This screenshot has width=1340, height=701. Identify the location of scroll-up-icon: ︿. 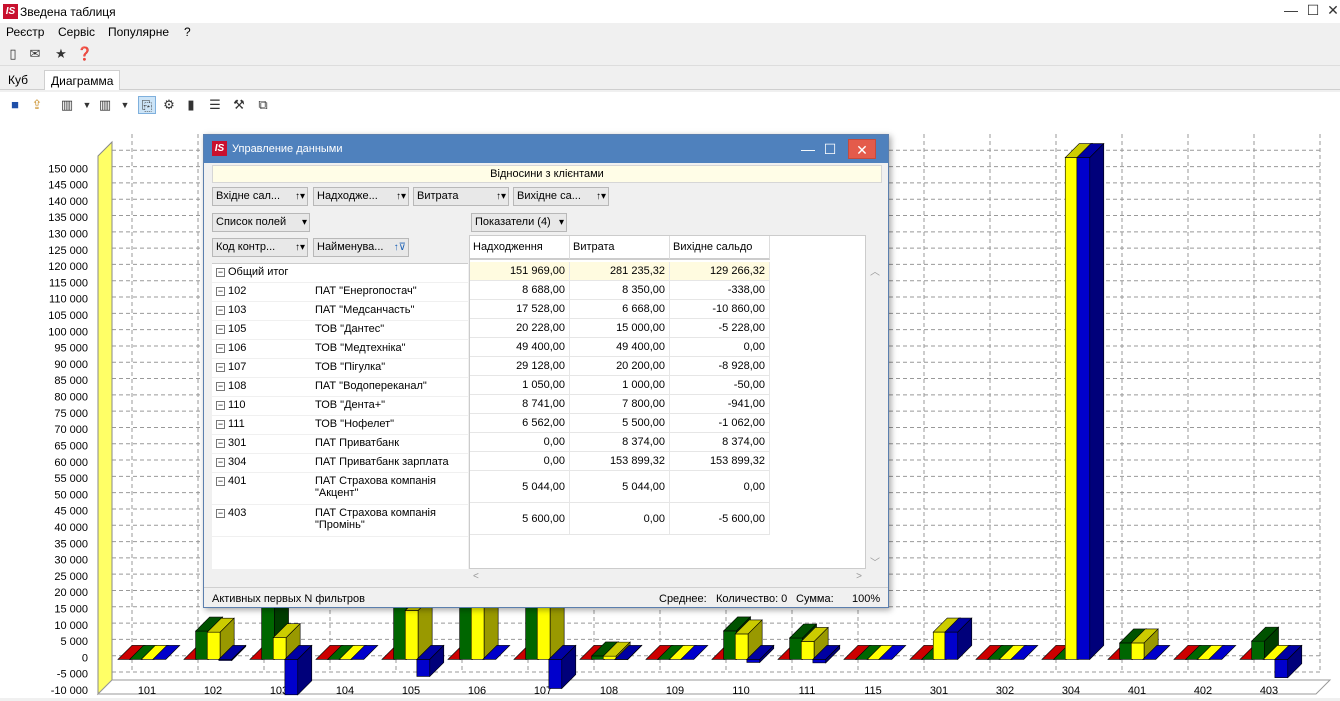
(875, 270).